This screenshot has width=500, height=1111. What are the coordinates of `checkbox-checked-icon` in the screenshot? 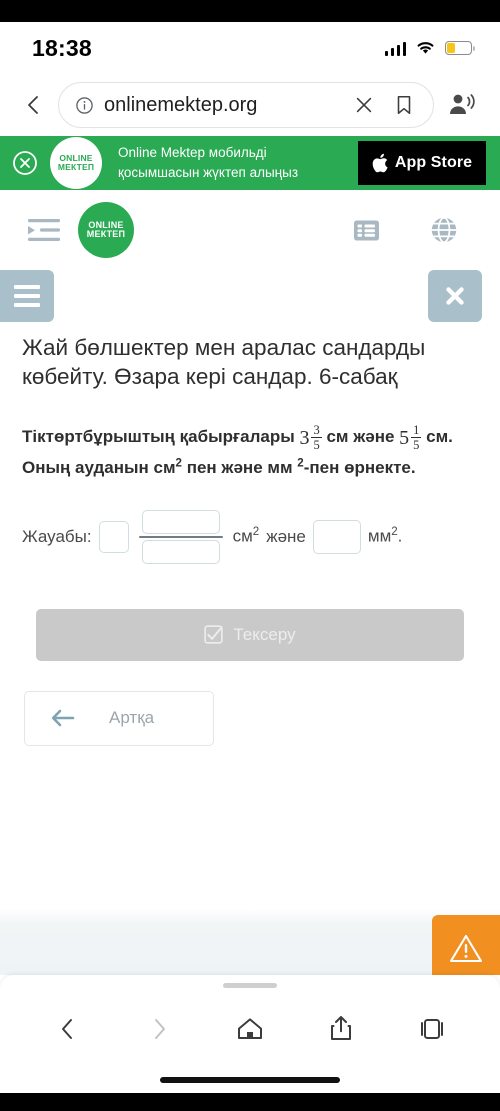 It's located at (214, 634).